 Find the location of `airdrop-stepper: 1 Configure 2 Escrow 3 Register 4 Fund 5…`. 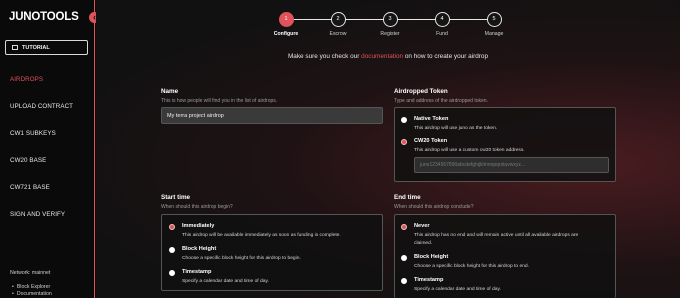

airdrop-stepper: 1 Configure 2 Escrow 3 Register 4 Fund 5… is located at coordinates (391, 32).